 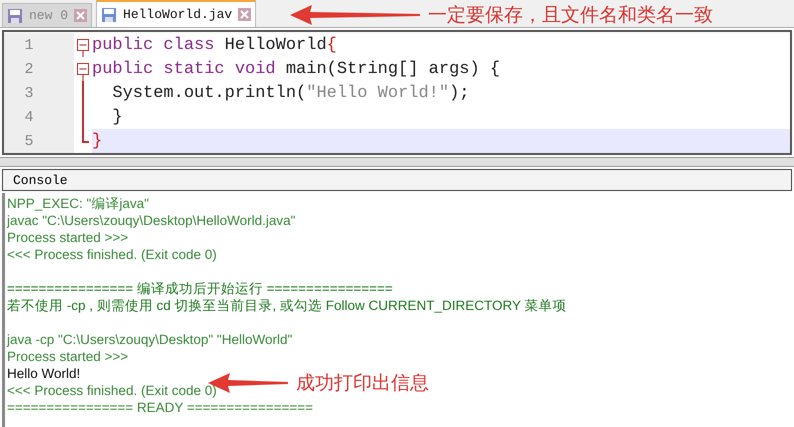 I want to click on tab-label: new 0, so click(x=48, y=15).